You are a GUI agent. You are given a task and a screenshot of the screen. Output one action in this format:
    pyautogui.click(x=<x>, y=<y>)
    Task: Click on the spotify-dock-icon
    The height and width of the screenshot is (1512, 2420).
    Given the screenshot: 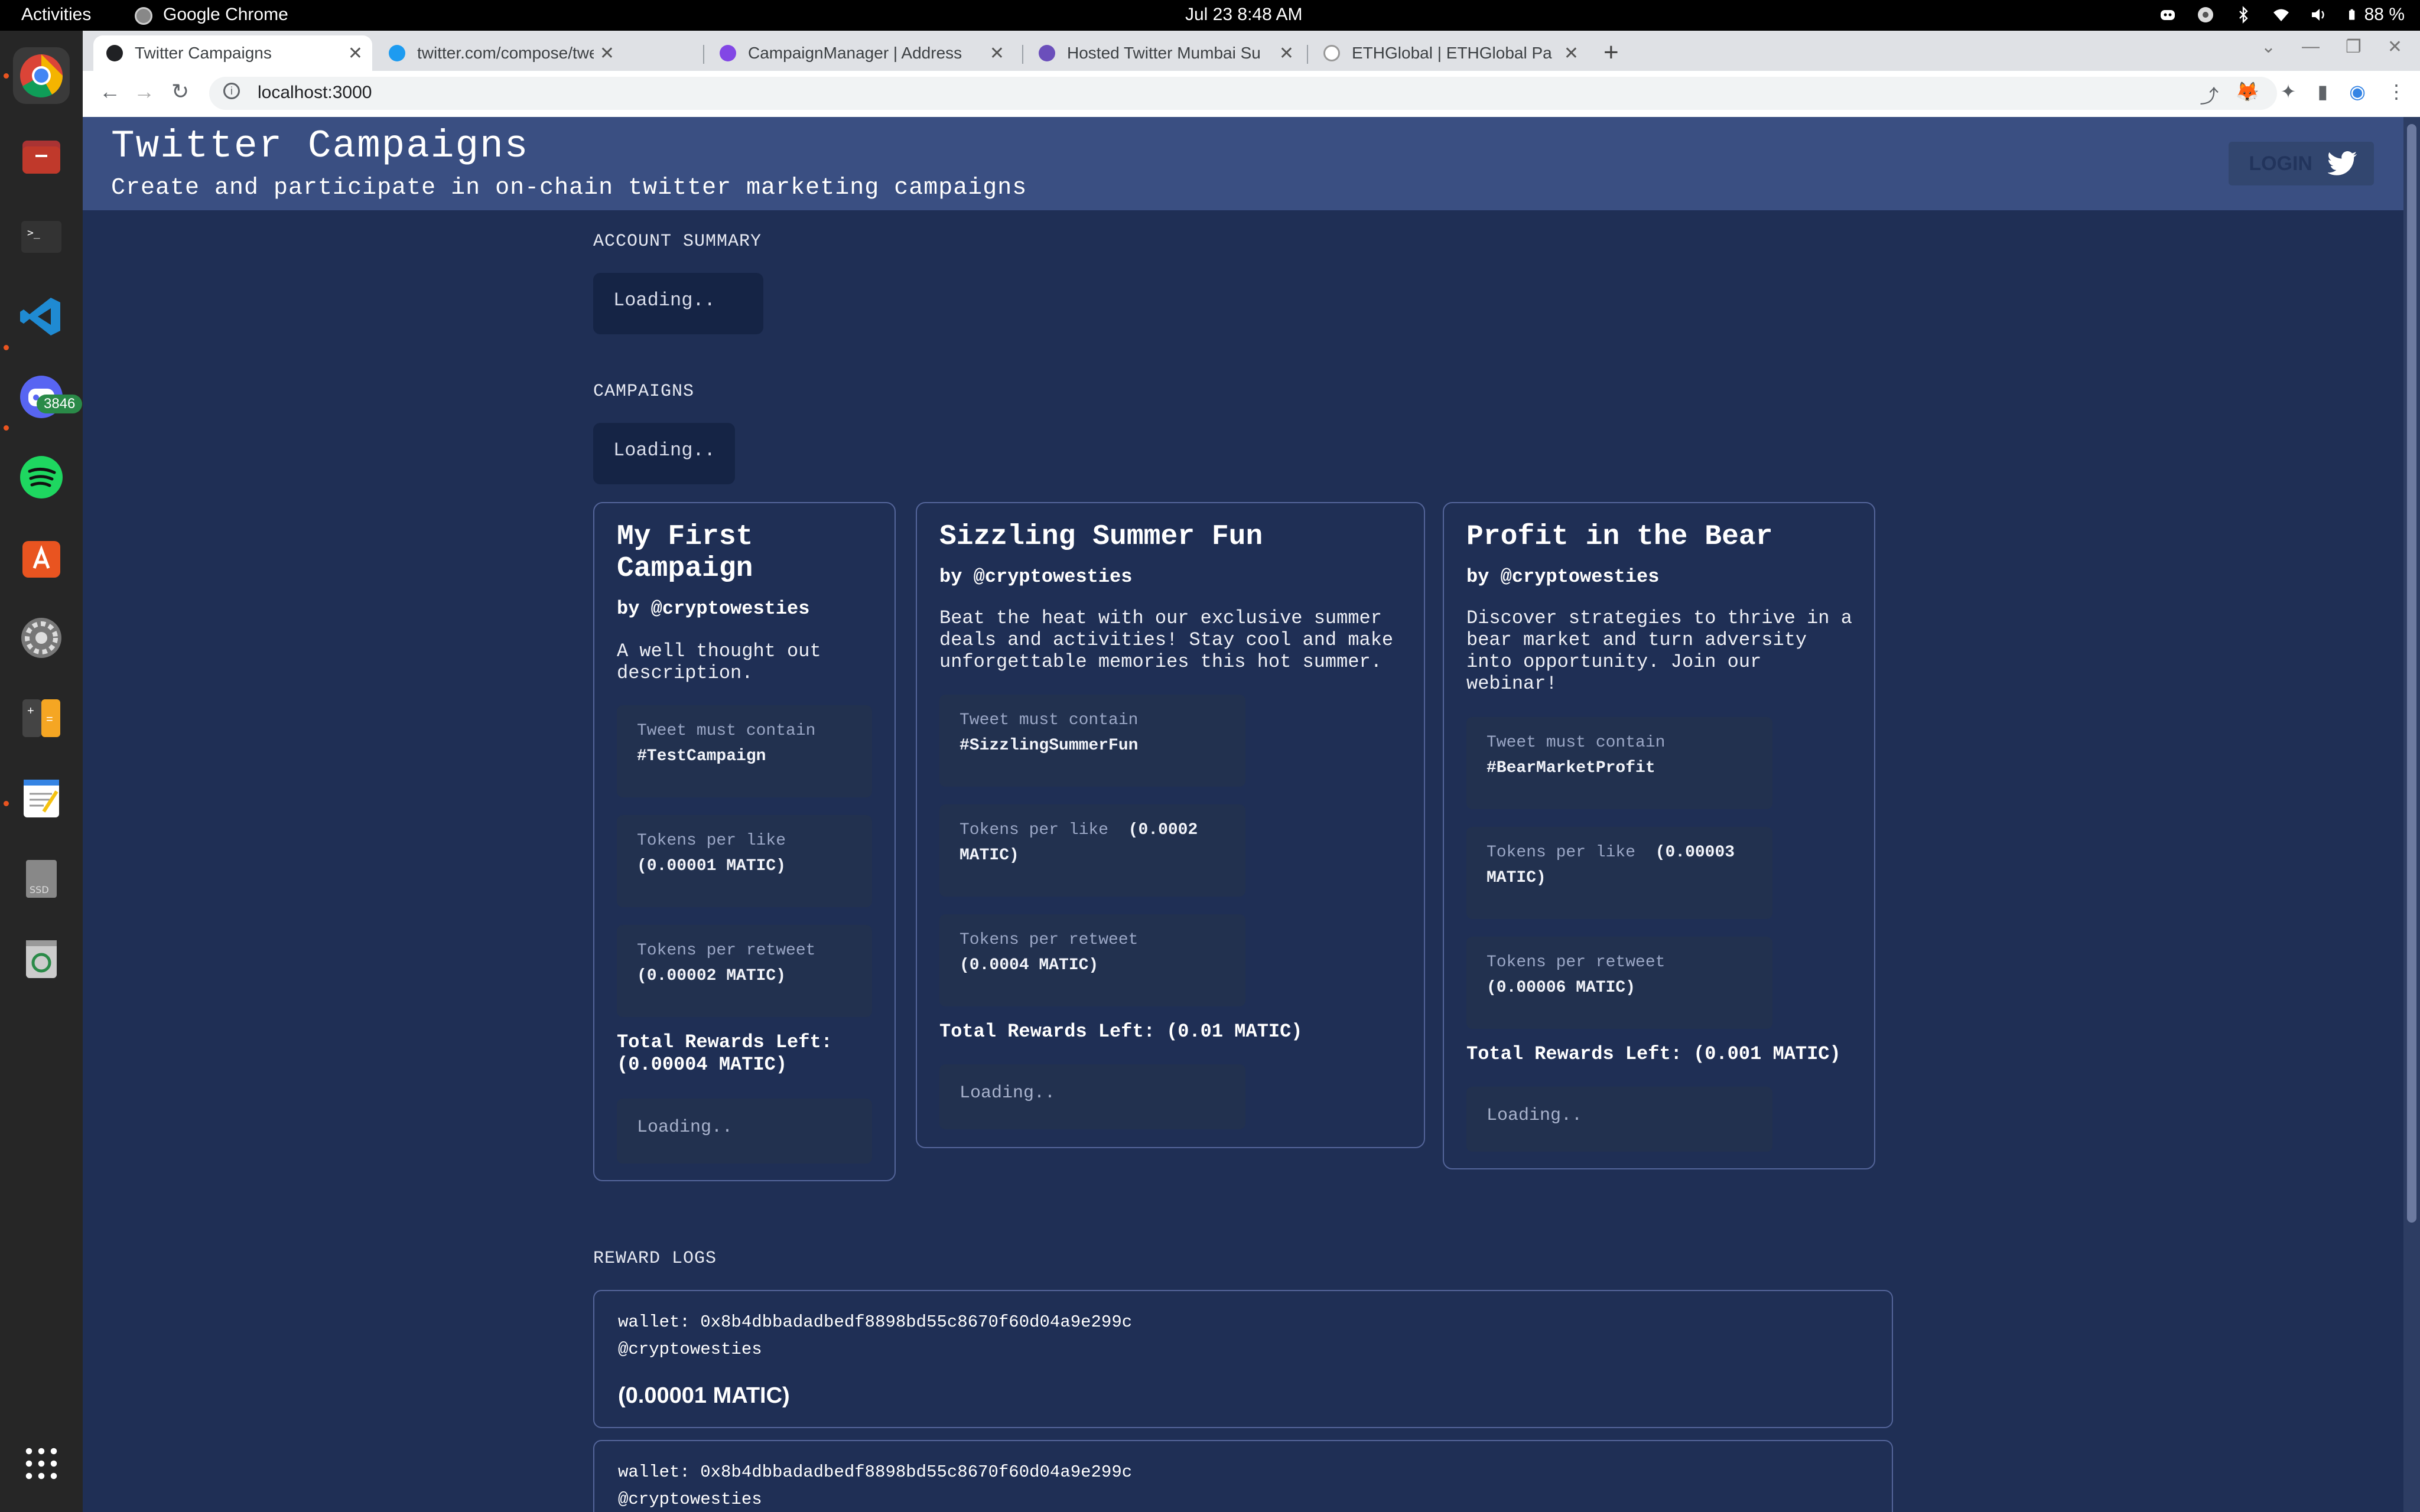 What is the action you would take?
    pyautogui.click(x=41, y=477)
    